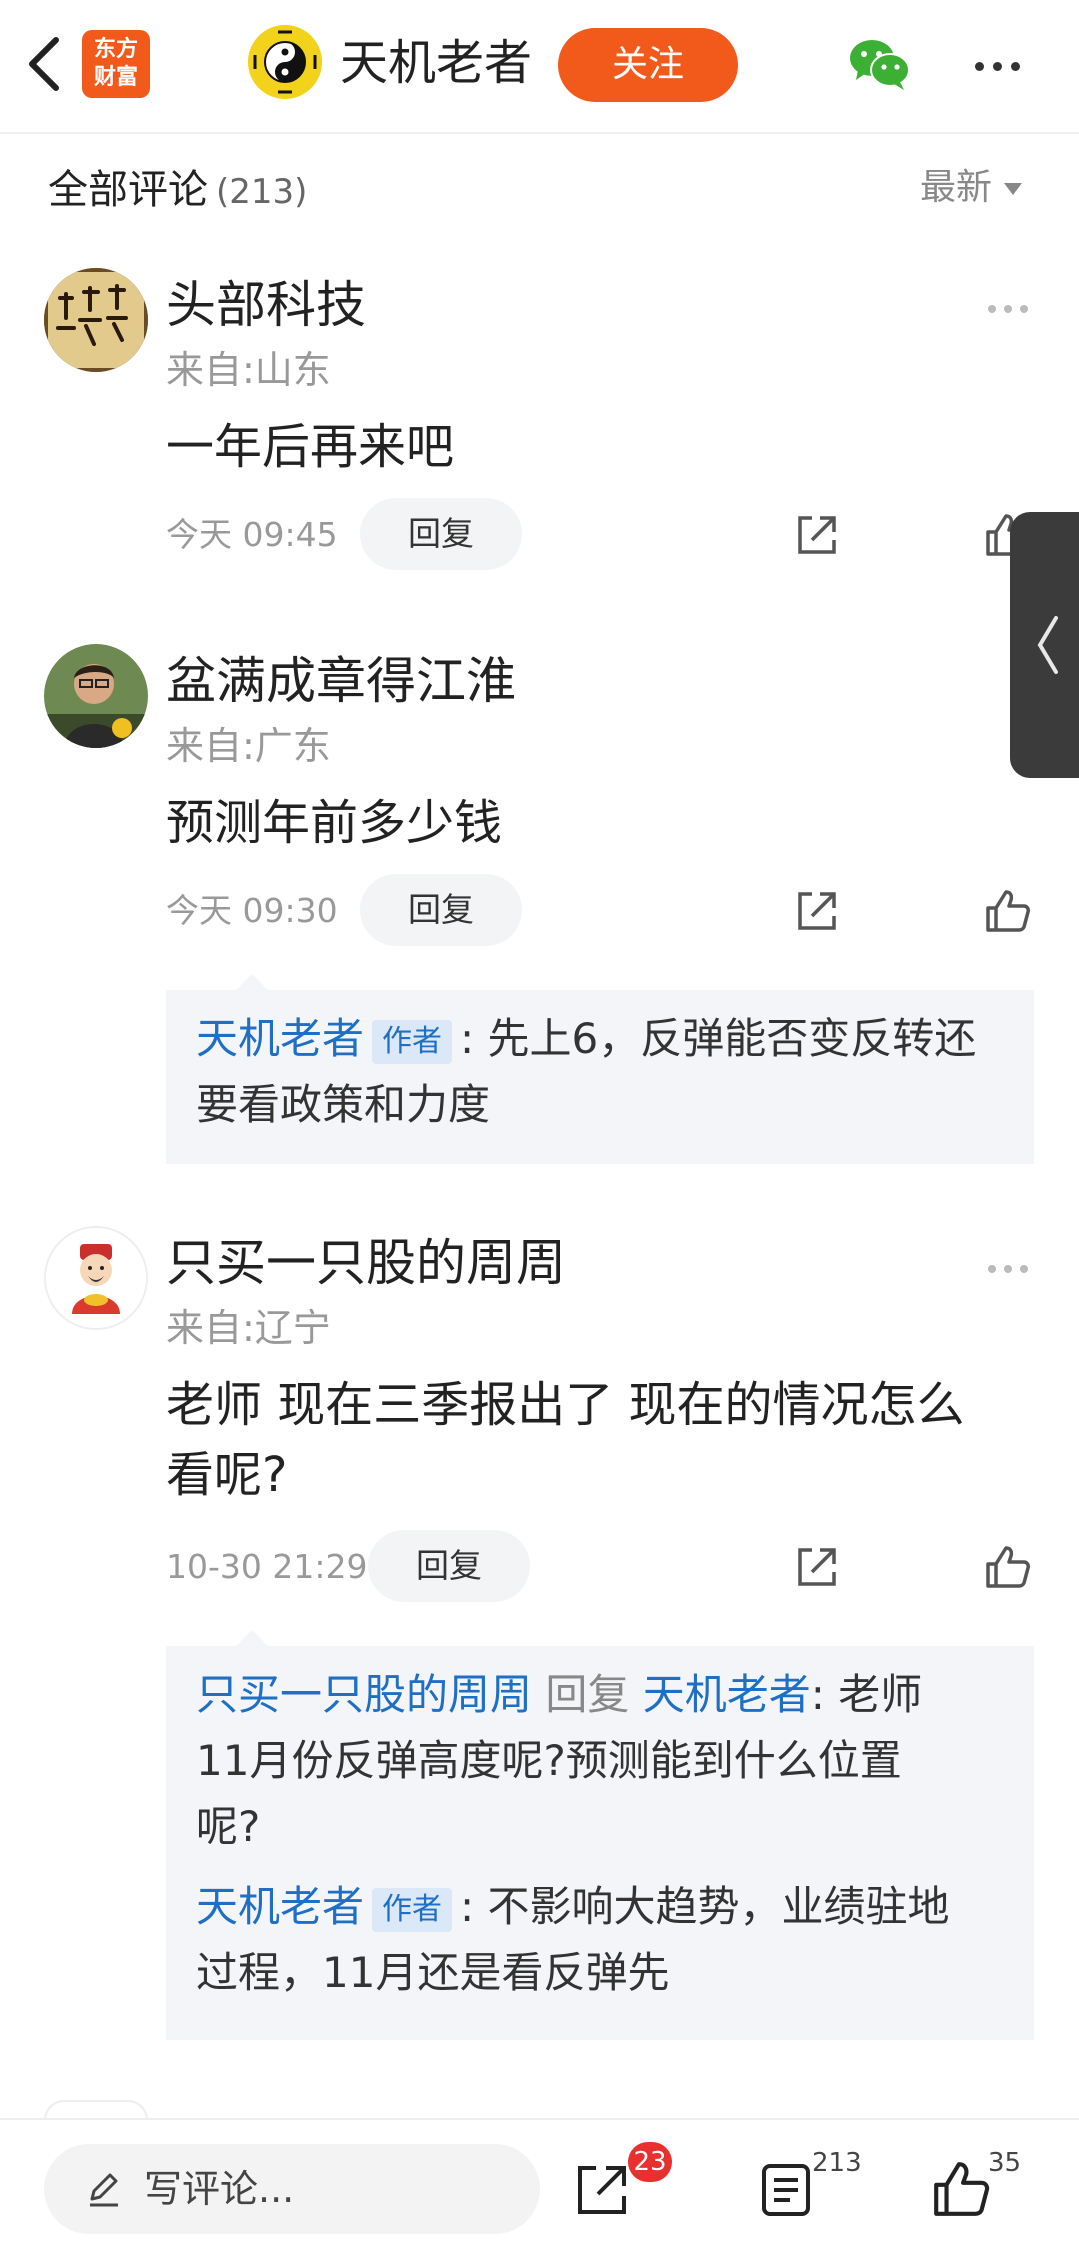 This screenshot has height=2255, width=1079. I want to click on comment-text-line2: 看呢?, so click(227, 1475).